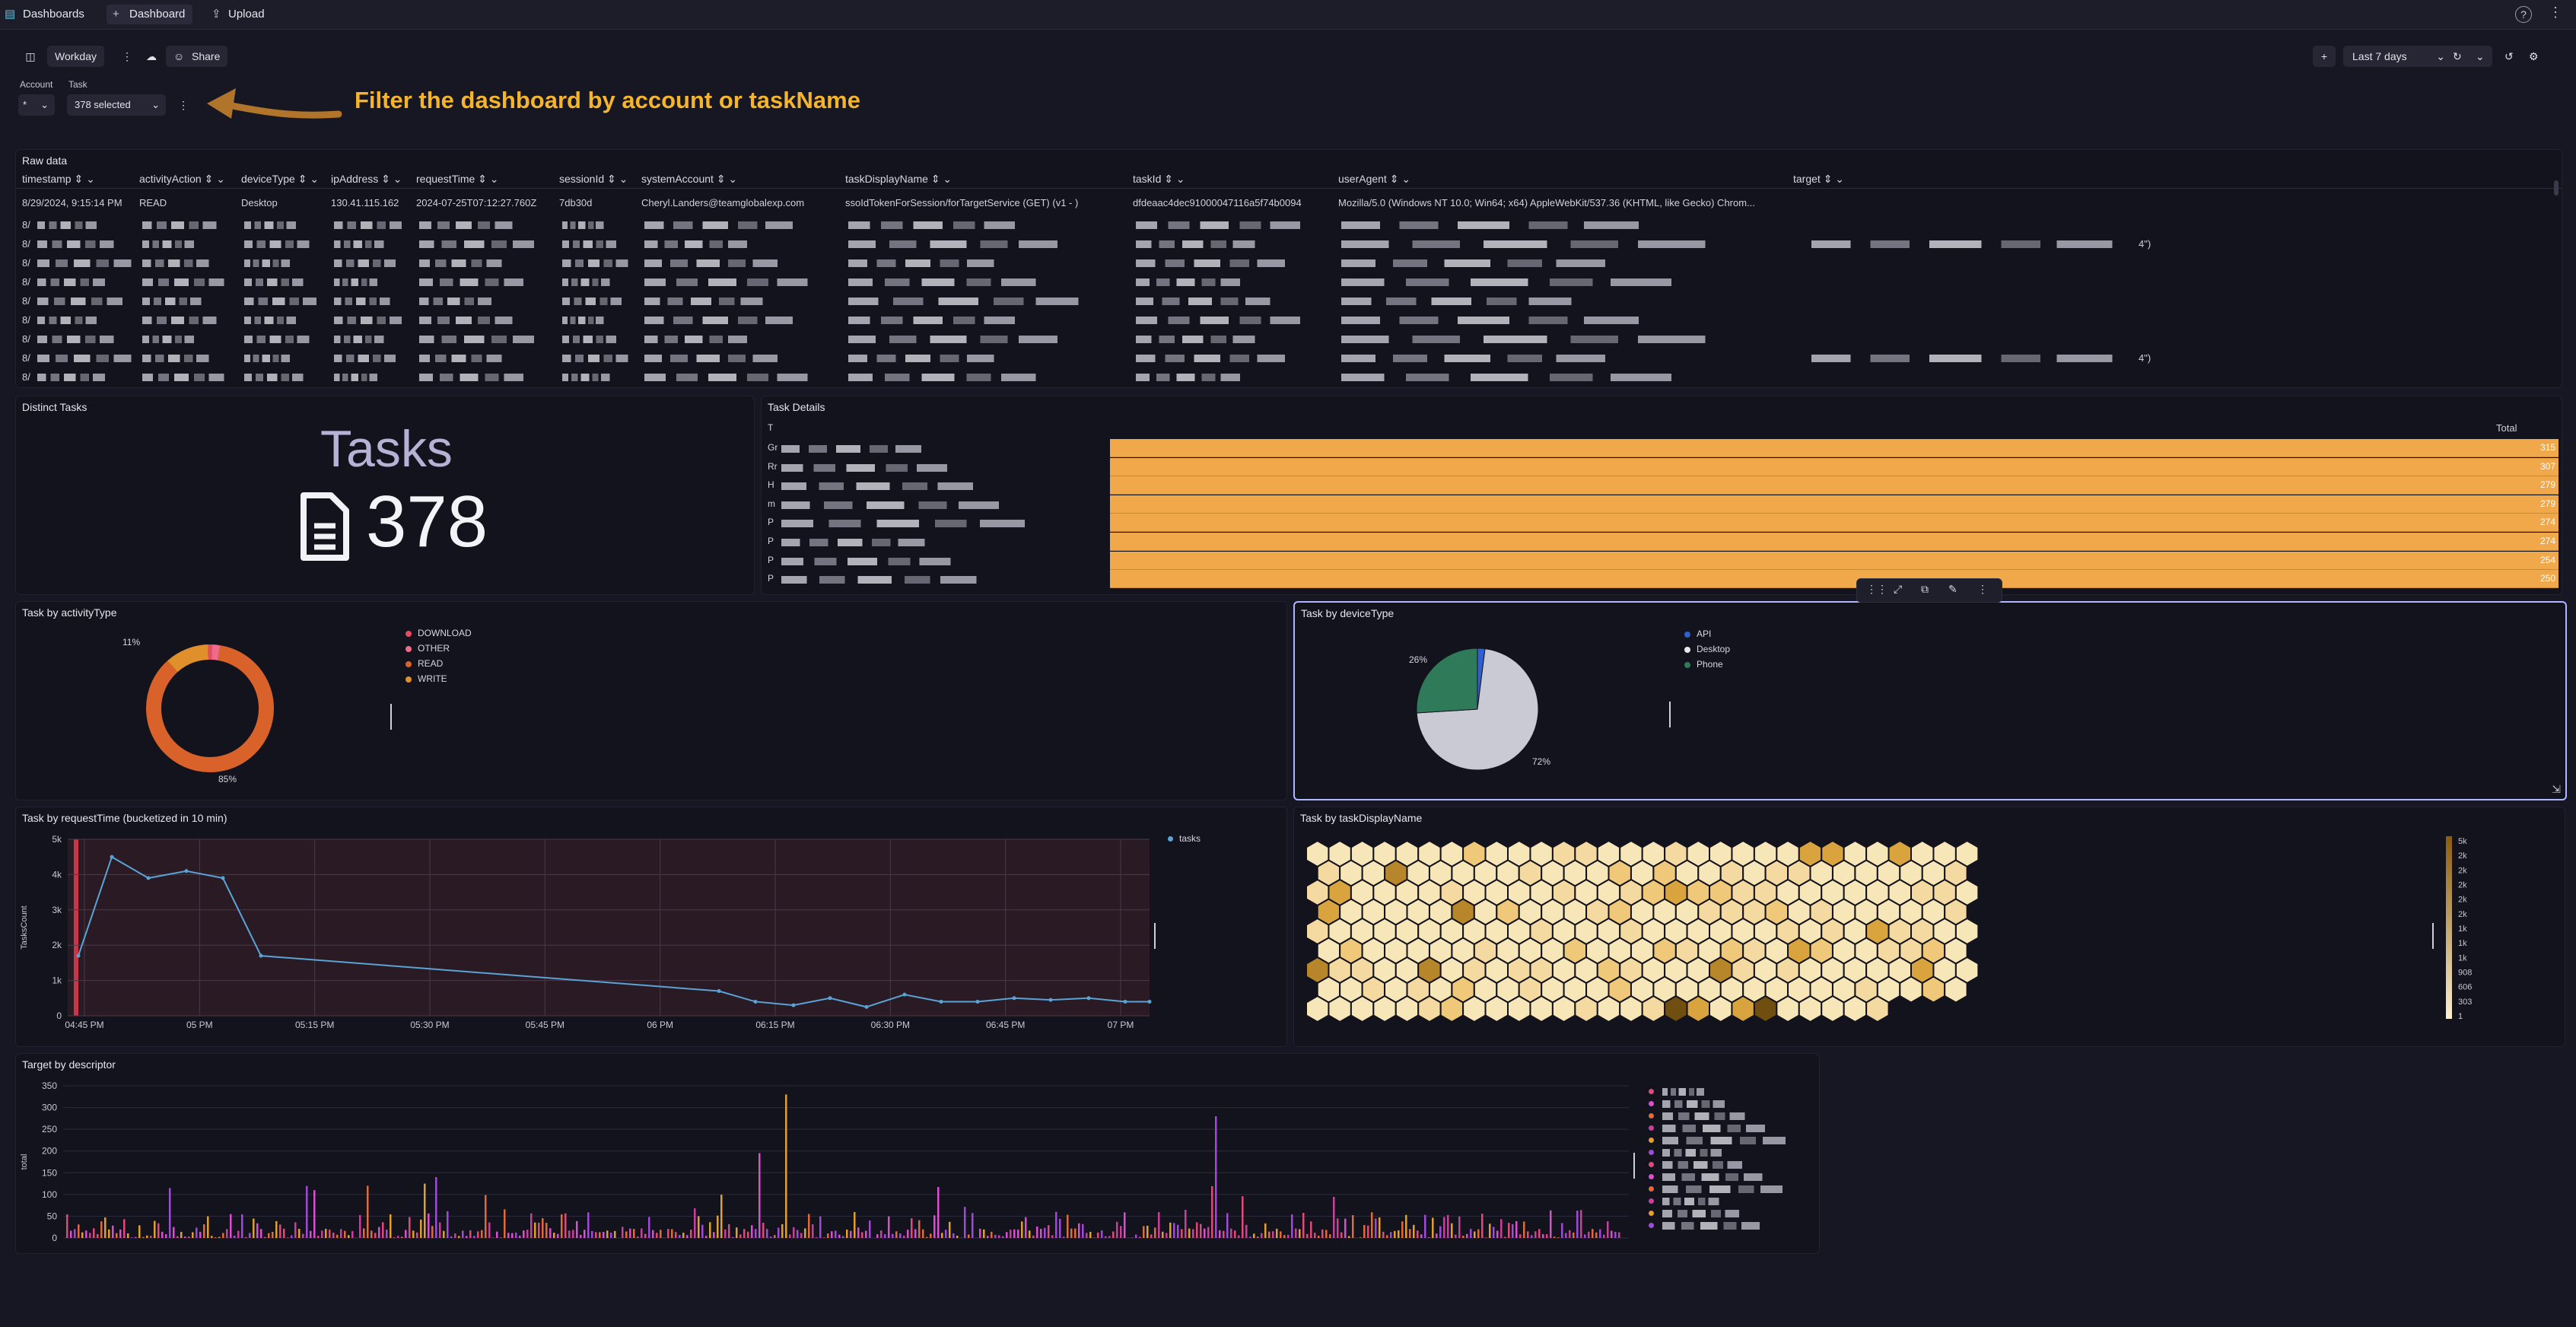 This screenshot has height=1327, width=2576. I want to click on table-row: 8/, so click(1289, 225).